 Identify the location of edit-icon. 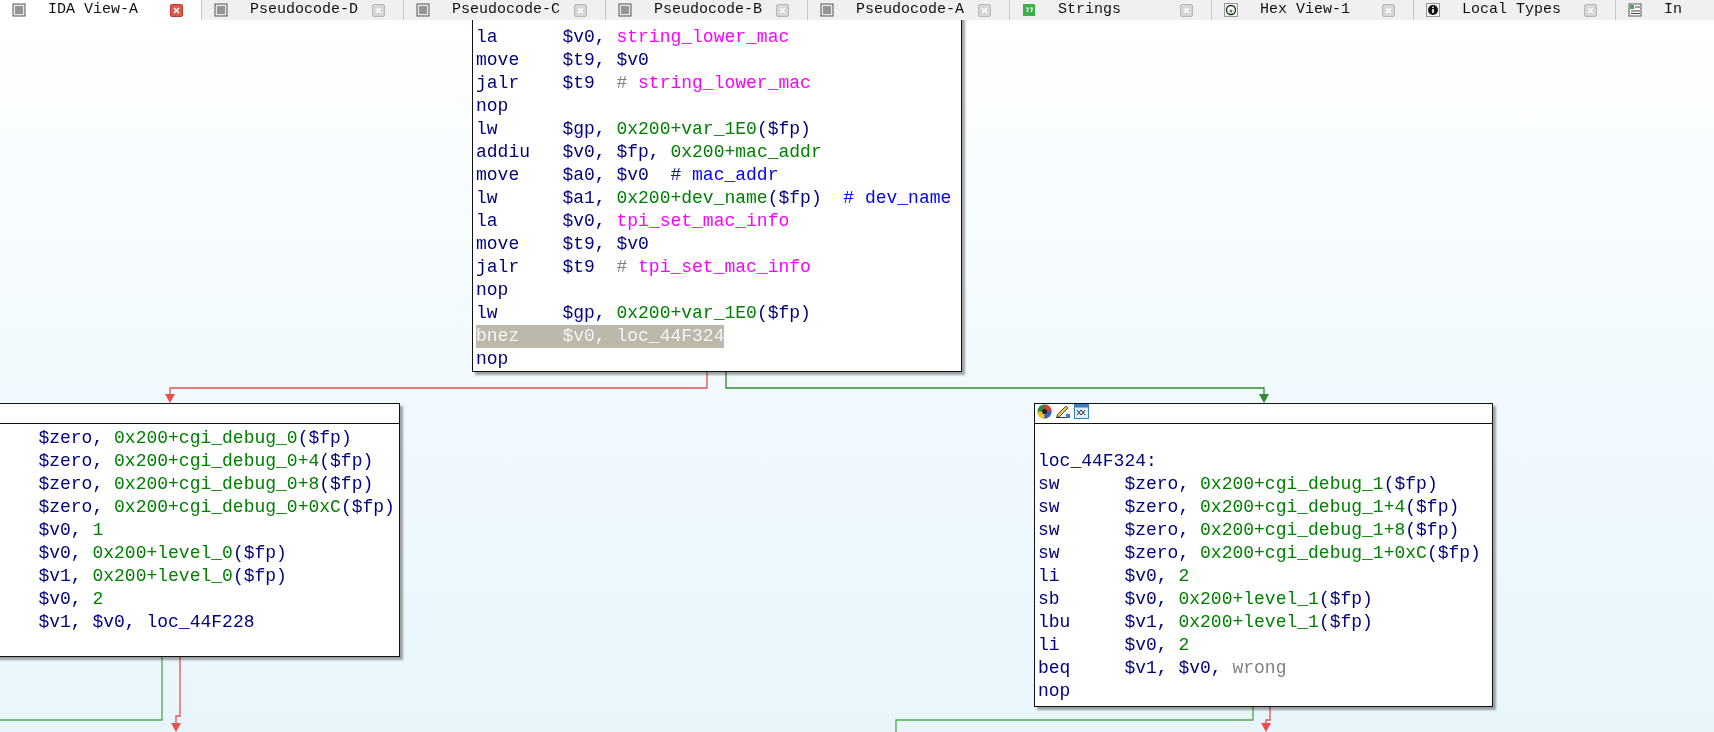
(1063, 411).